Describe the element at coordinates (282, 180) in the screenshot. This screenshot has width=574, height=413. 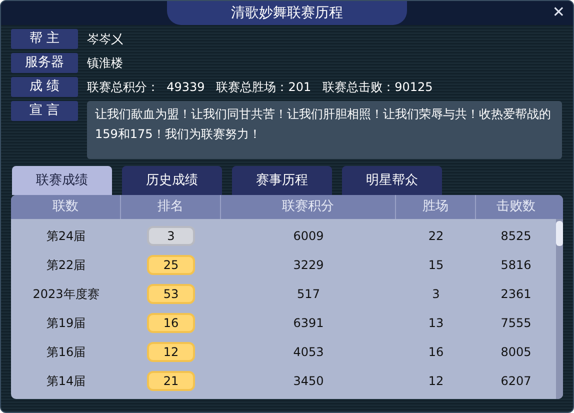
I see `tab: 赛事历程` at that location.